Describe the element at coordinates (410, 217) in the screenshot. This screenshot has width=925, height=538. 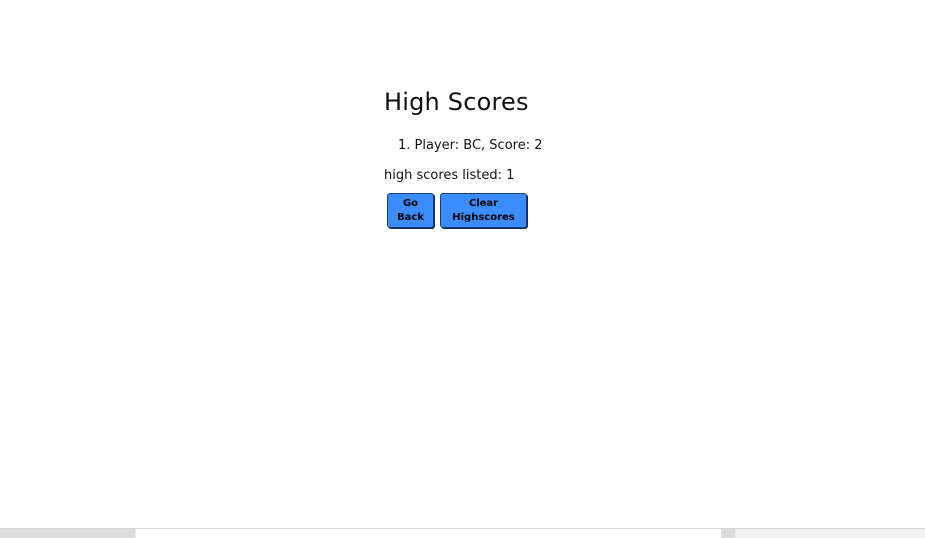
I see `go-back-label-line2: Back` at that location.